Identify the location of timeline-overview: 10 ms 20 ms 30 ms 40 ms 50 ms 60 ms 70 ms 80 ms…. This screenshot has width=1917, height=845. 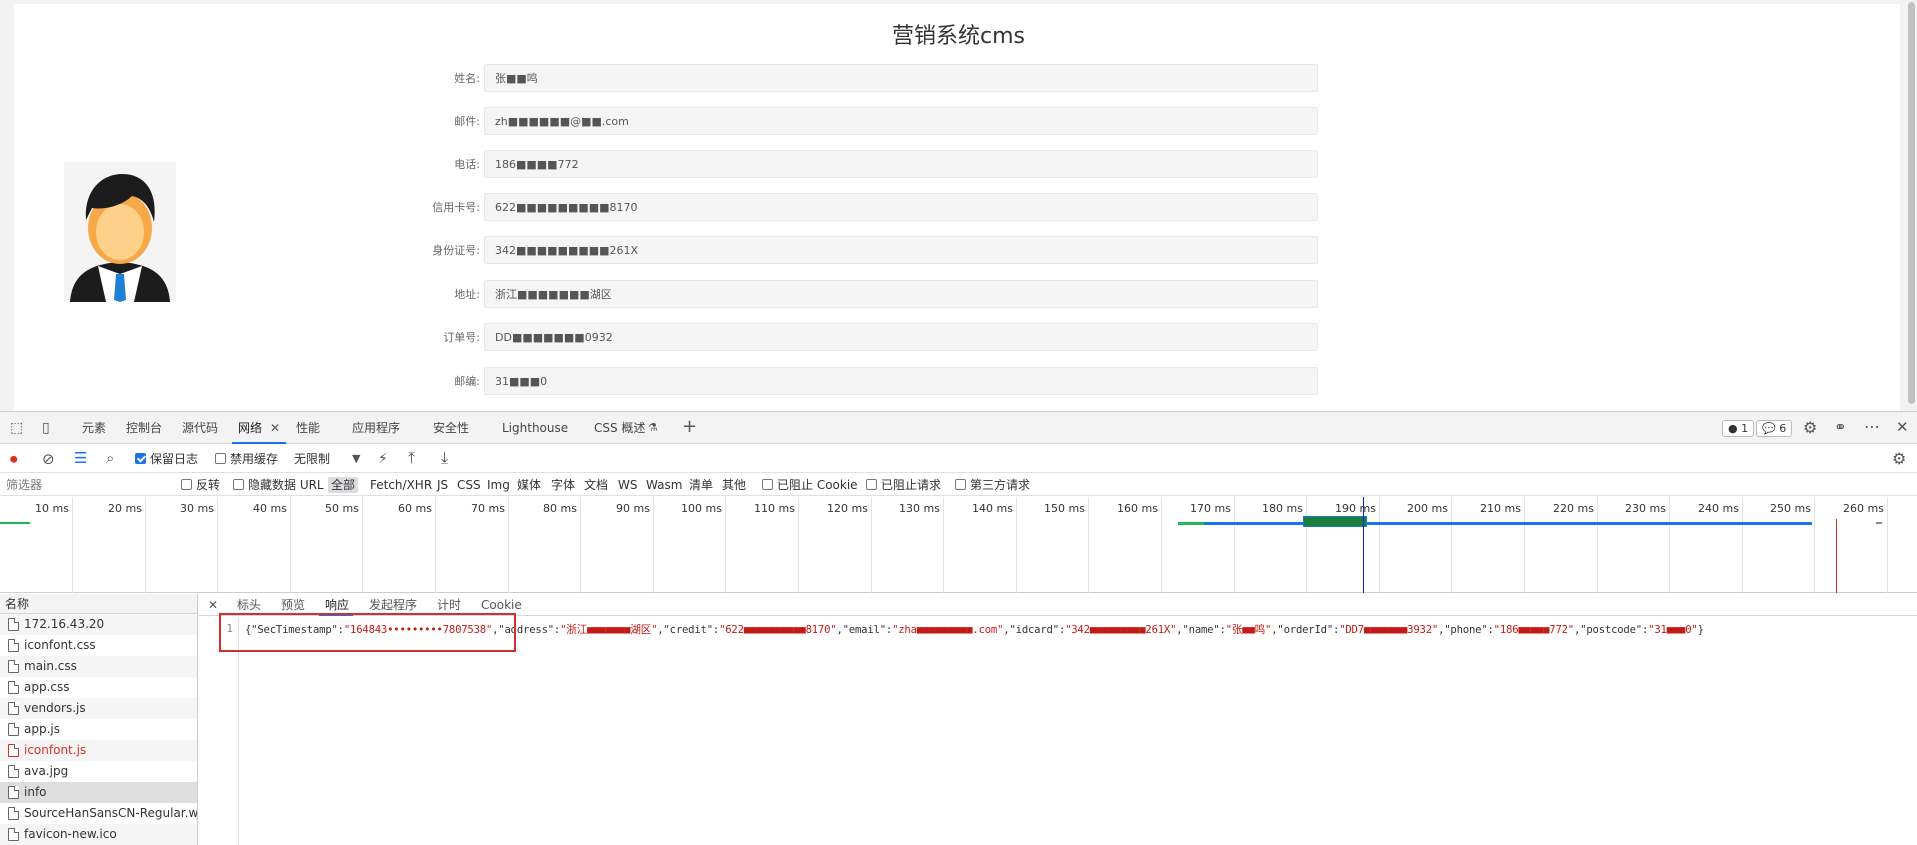
(958, 545).